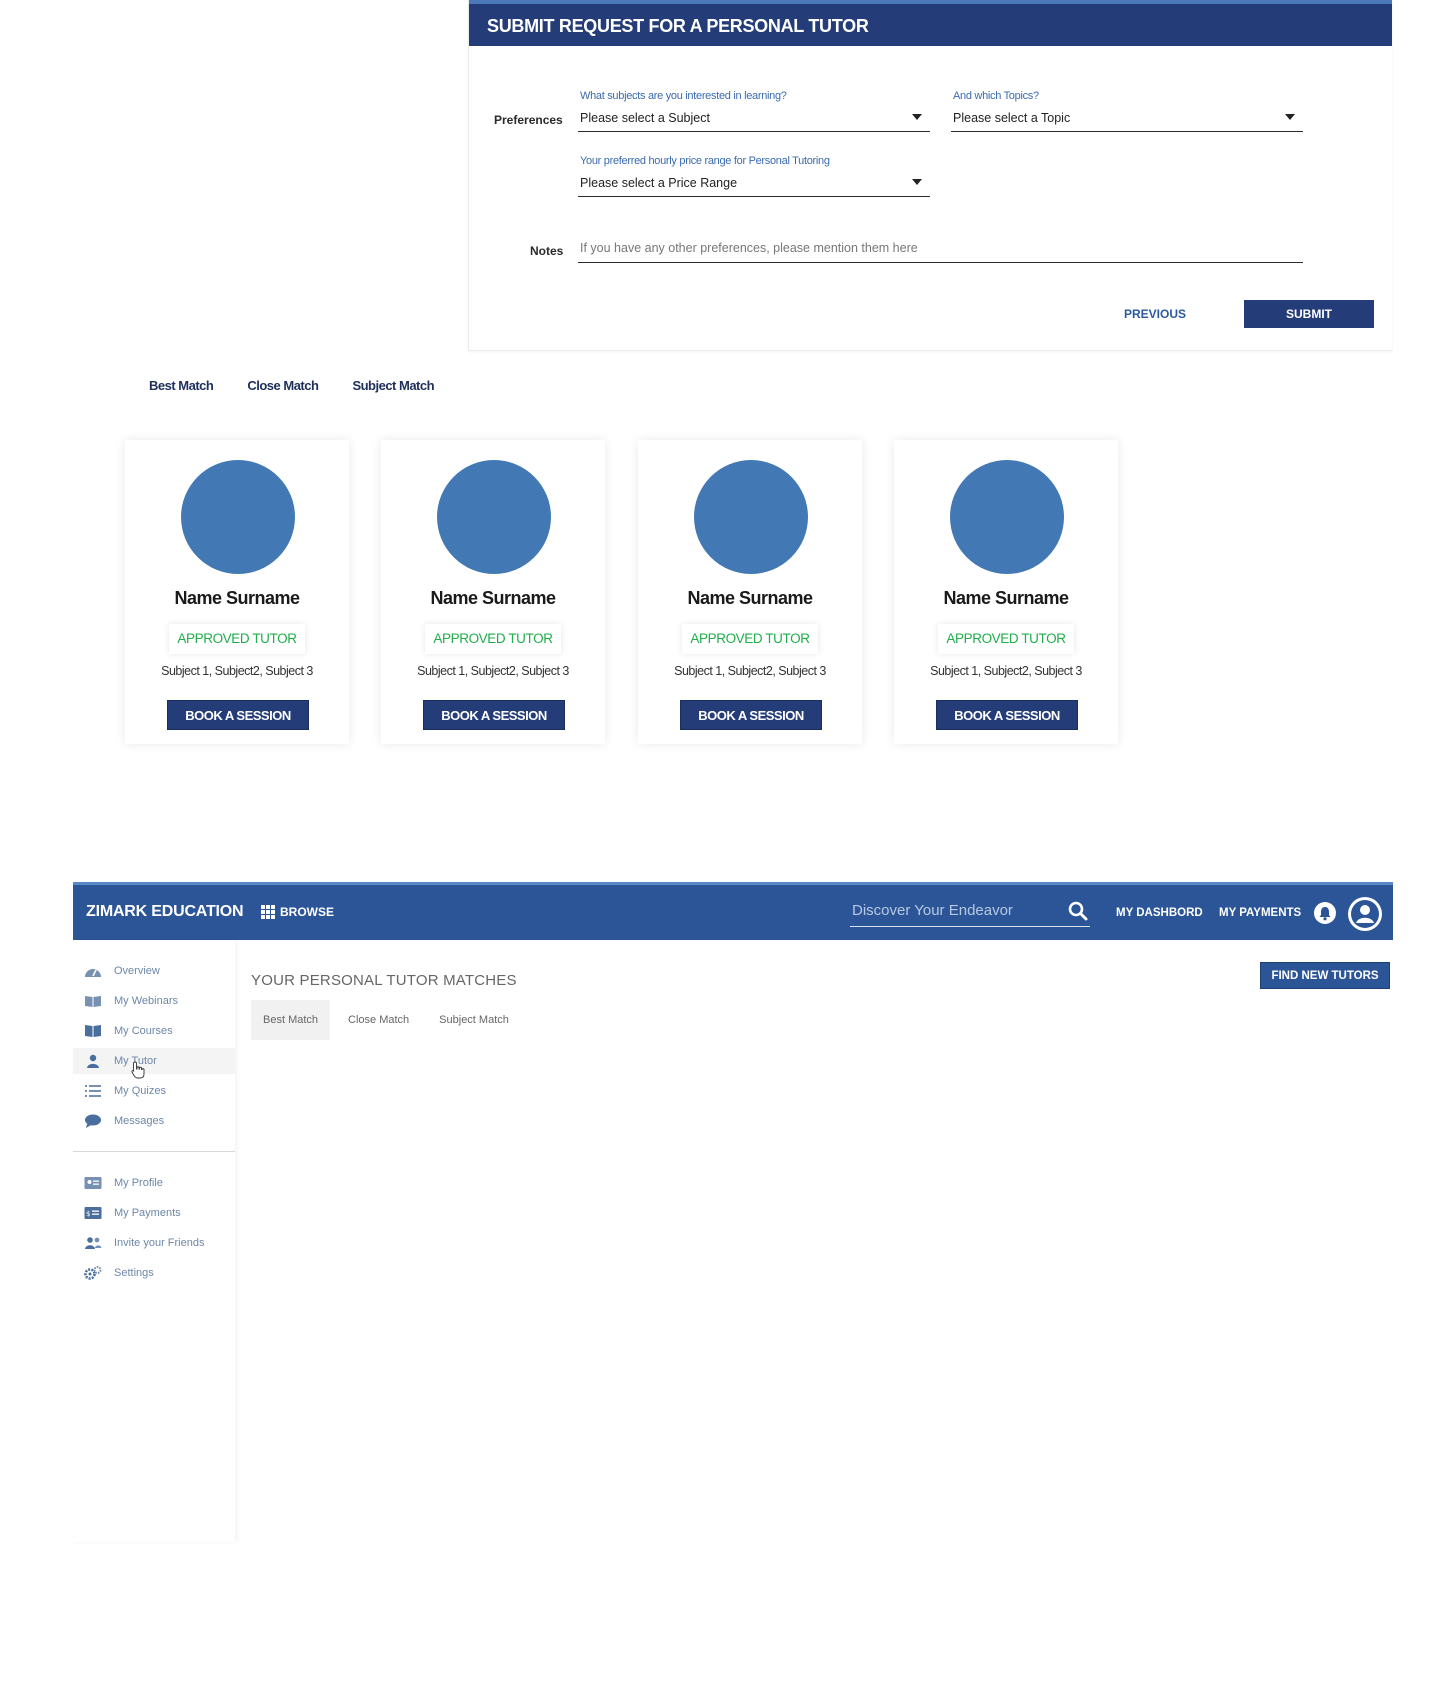 Image resolution: width=1440 pixels, height=1700 pixels. I want to click on sidebar-item-messages: Messages, so click(154, 1121).